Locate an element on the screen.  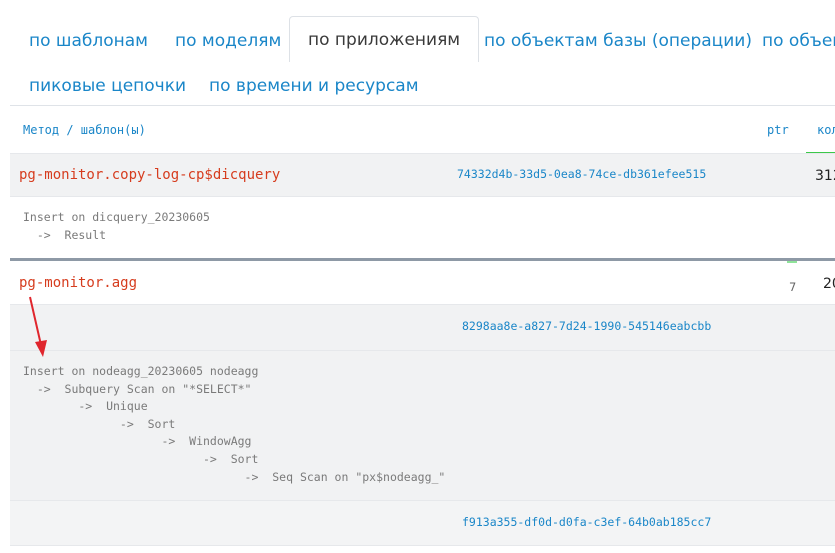
annotation-arrow is located at coordinates (38, 326).